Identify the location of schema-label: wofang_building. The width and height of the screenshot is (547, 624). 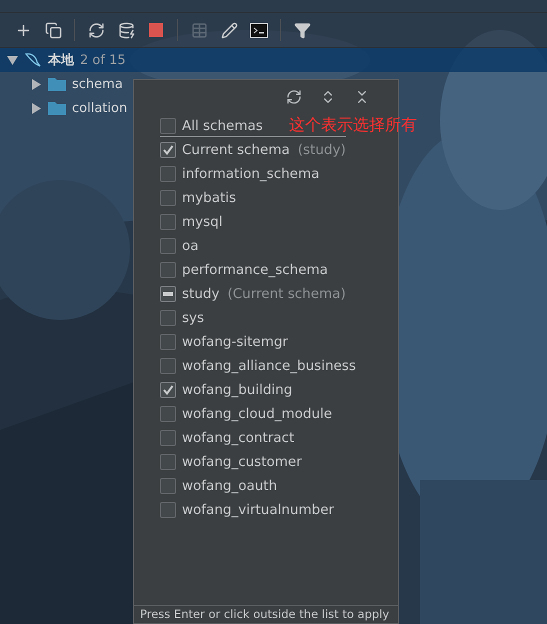
(237, 390).